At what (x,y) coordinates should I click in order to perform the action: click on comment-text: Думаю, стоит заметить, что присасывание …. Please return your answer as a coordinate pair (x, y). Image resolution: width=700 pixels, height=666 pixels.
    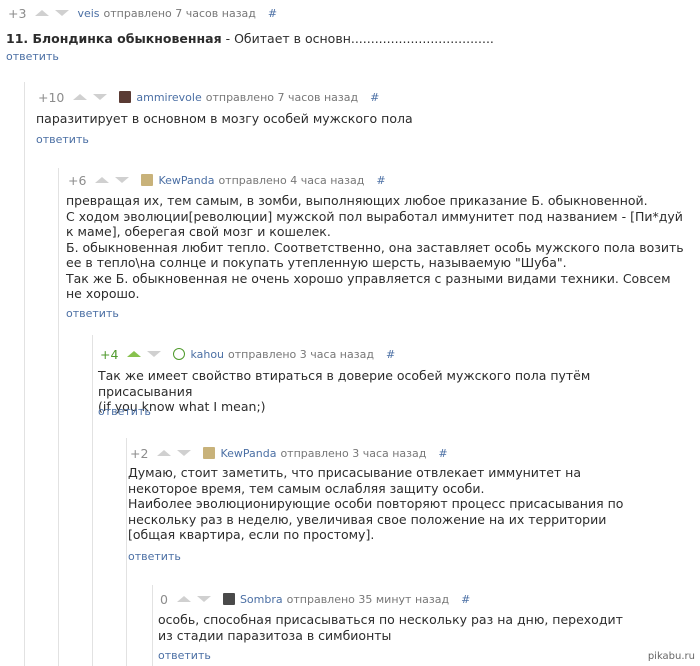
    Looking at the image, I should click on (354, 480).